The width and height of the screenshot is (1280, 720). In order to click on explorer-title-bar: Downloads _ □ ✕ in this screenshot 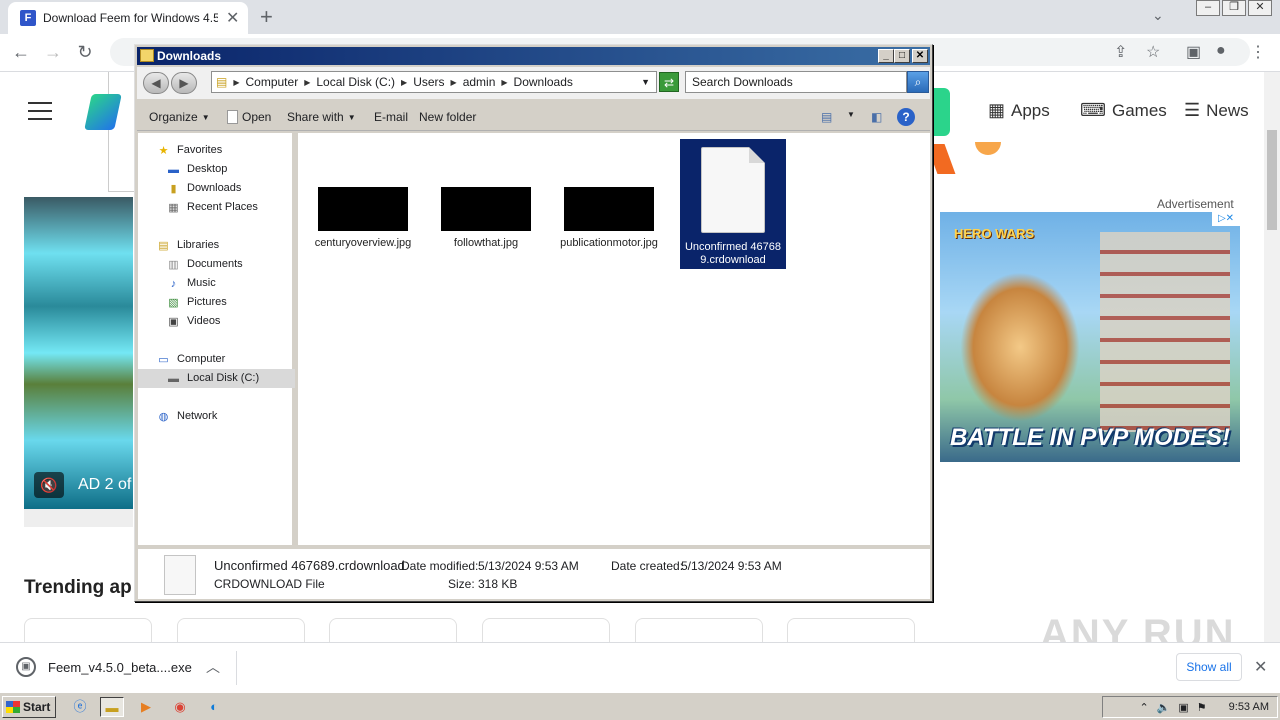, I will do `click(533, 56)`.